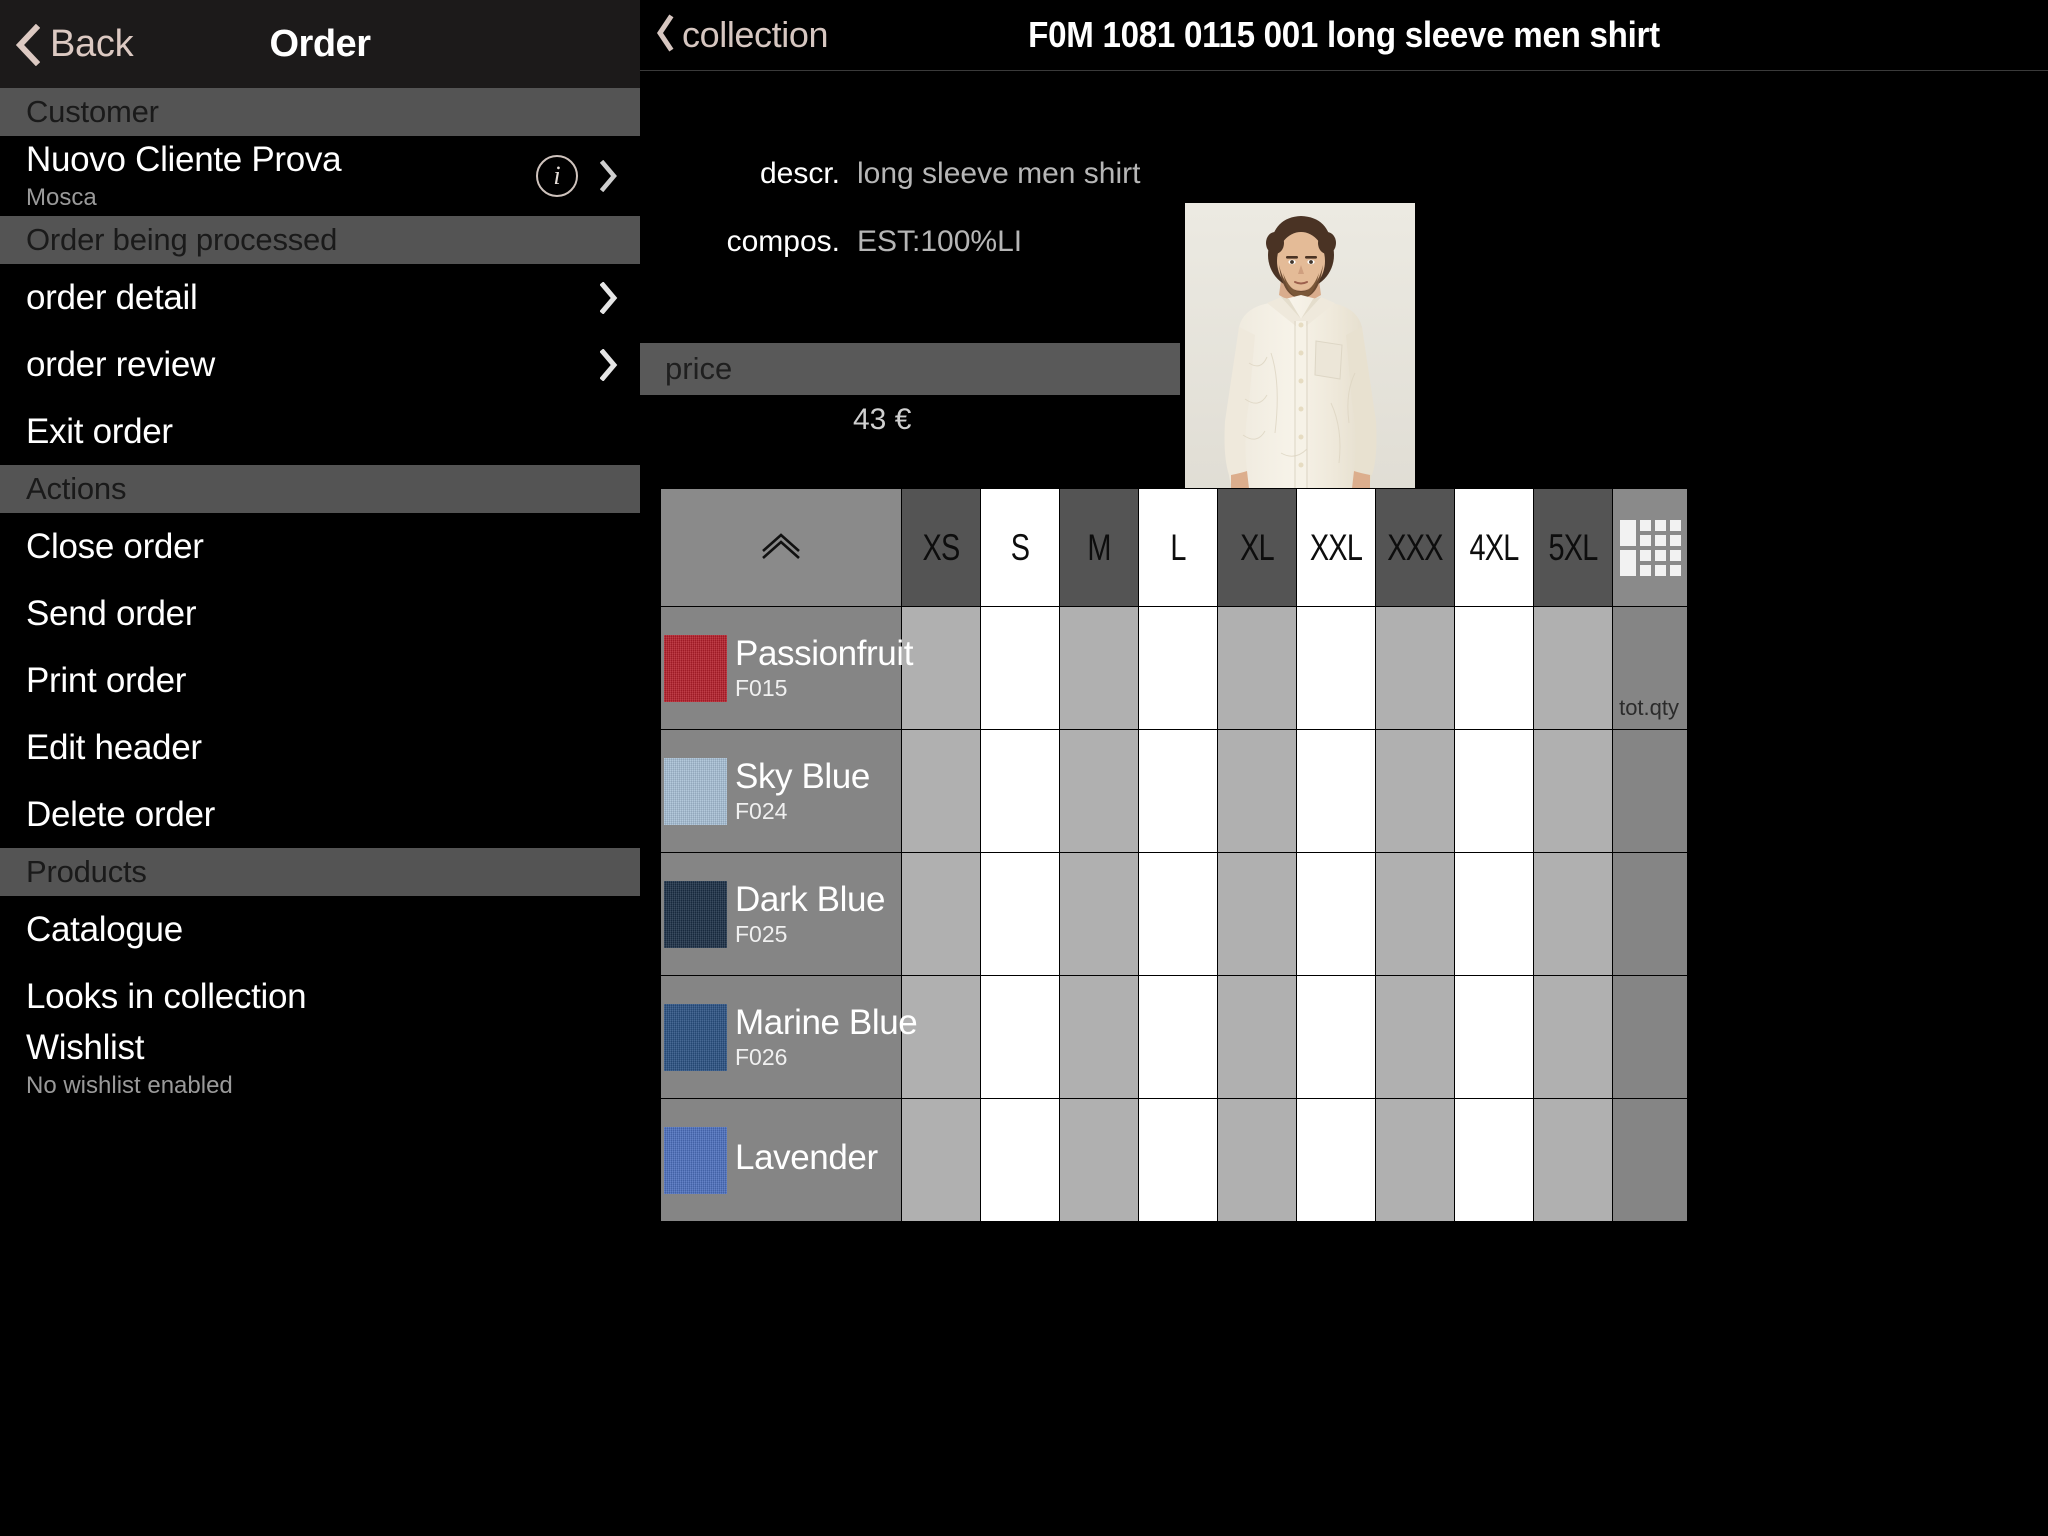 The width and height of the screenshot is (2048, 1536). I want to click on size-label: XS, so click(941, 547).